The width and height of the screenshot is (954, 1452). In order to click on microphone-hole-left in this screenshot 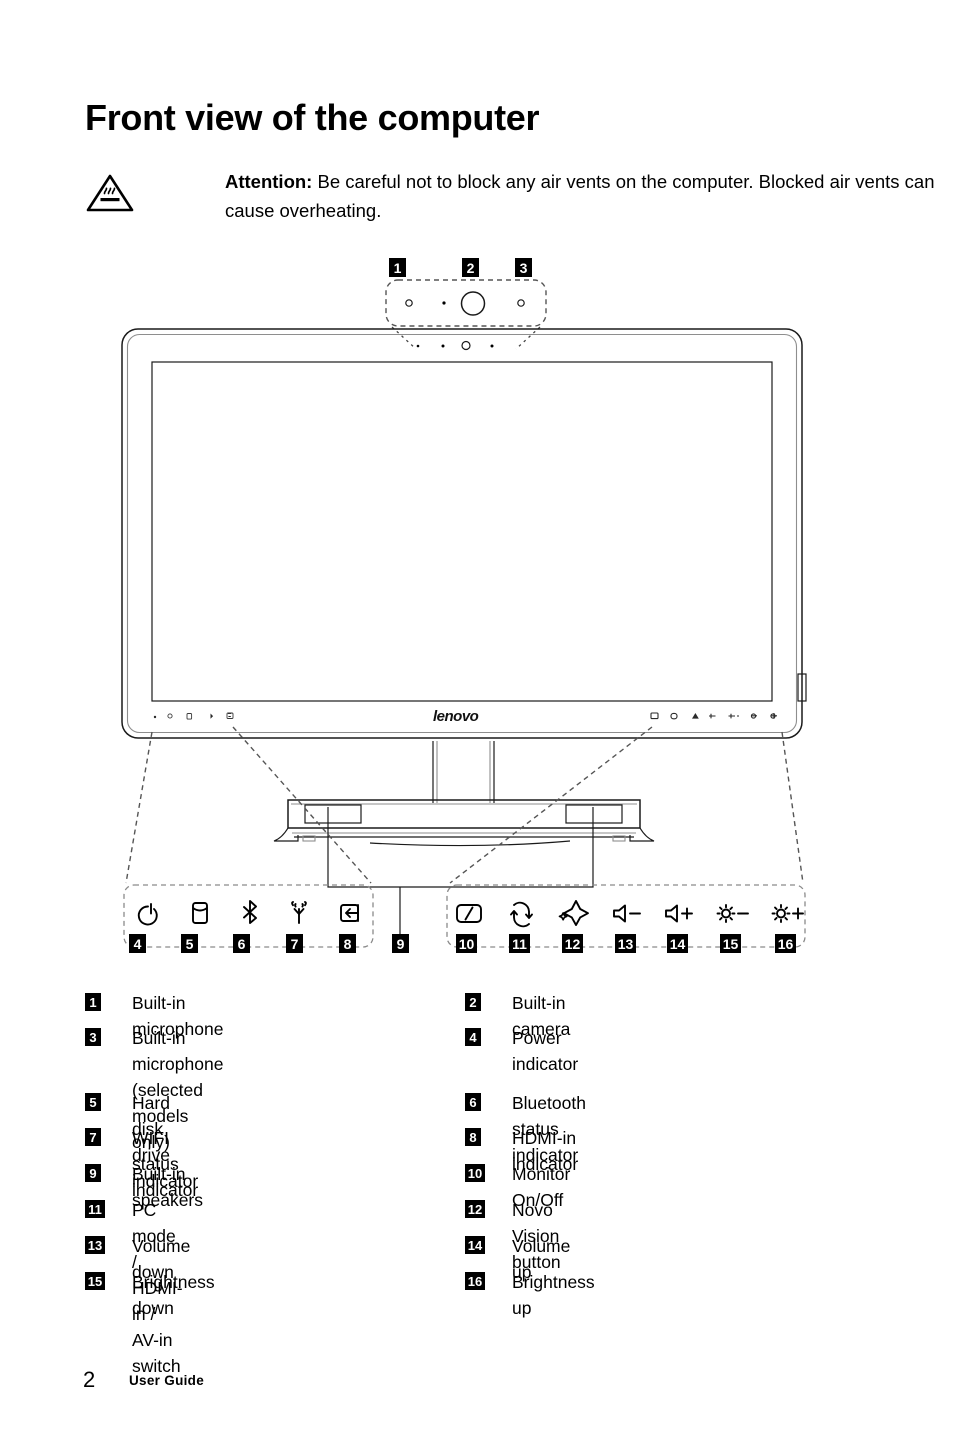, I will do `click(409, 303)`.